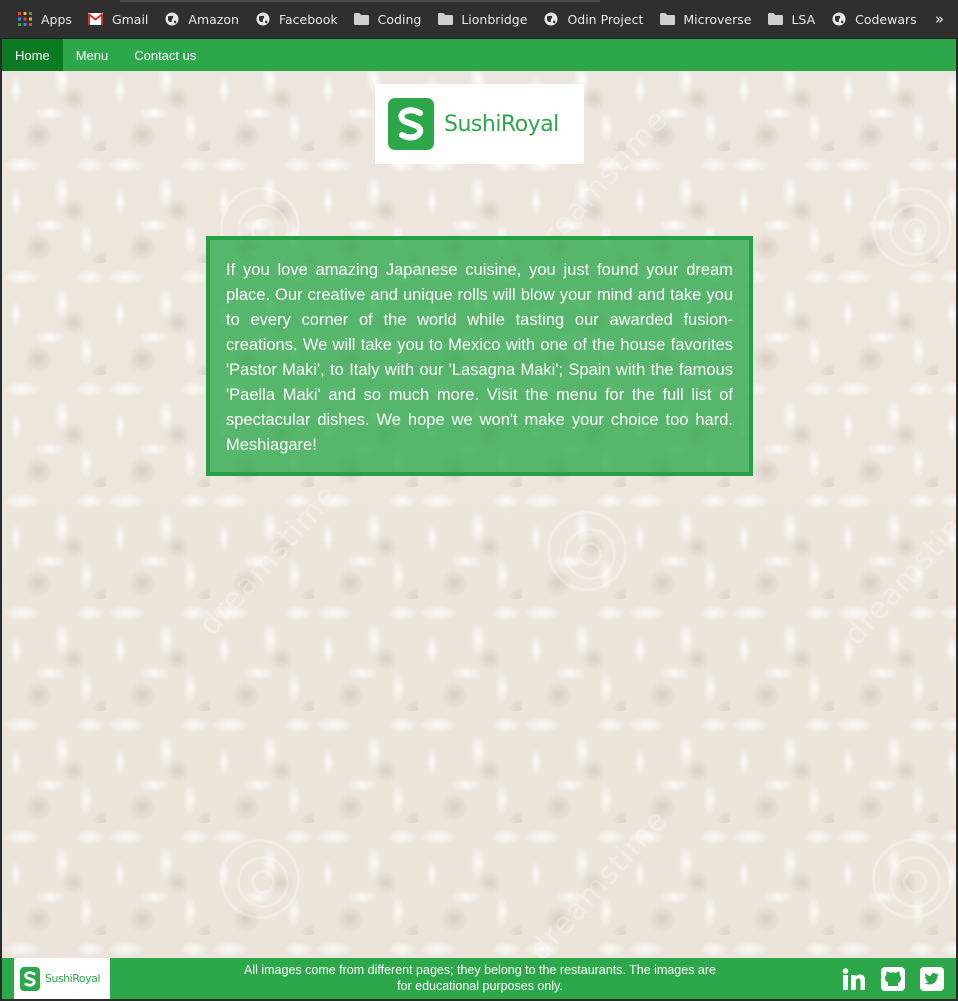 The height and width of the screenshot is (1001, 958). I want to click on bookmark-amazon: Amazon, so click(201, 19).